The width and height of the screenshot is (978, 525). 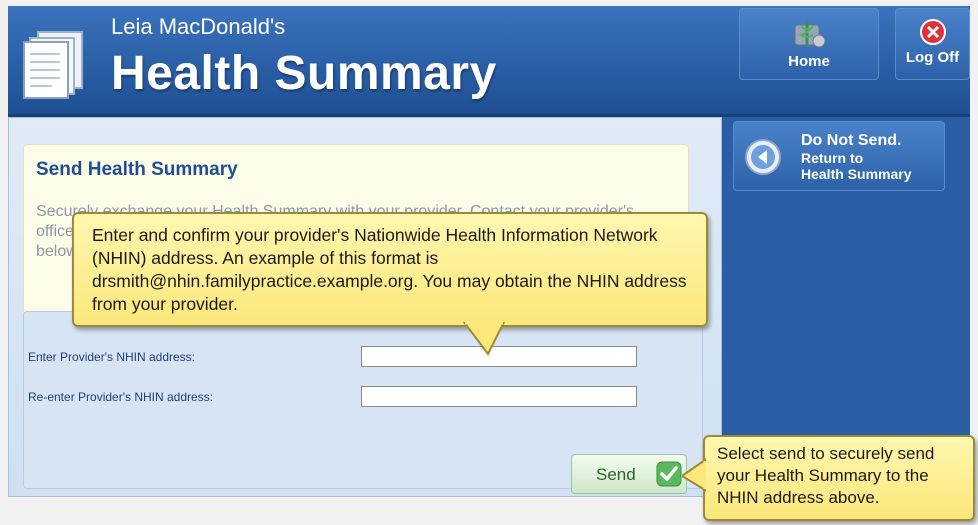 What do you see at coordinates (856, 174) in the screenshot?
I see `return-target-label: Health Summary` at bounding box center [856, 174].